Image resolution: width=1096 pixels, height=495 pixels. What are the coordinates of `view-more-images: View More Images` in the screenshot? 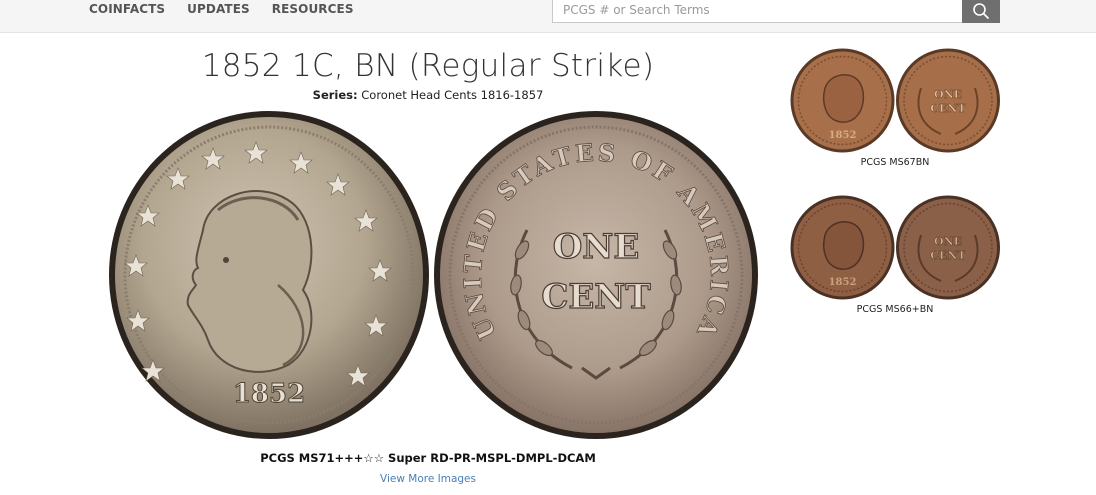 It's located at (428, 479).